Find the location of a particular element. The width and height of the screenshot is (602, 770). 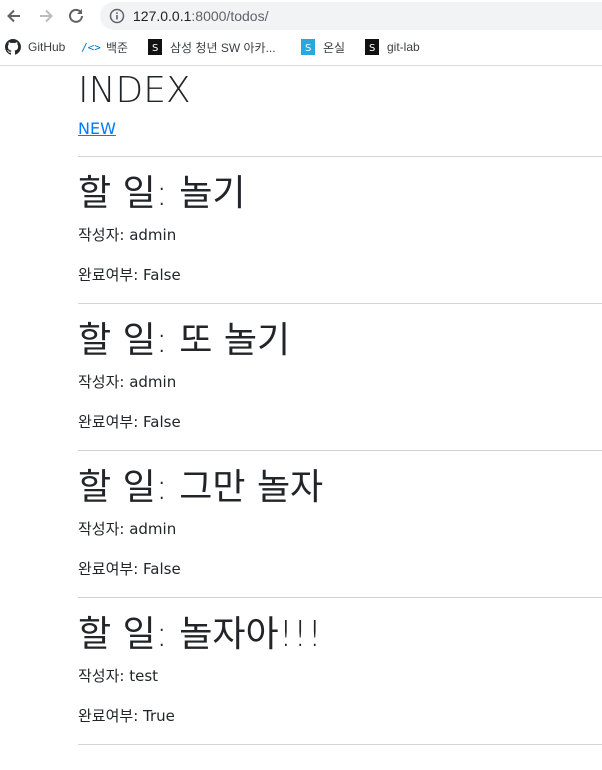

info-icon is located at coordinates (117, 16).